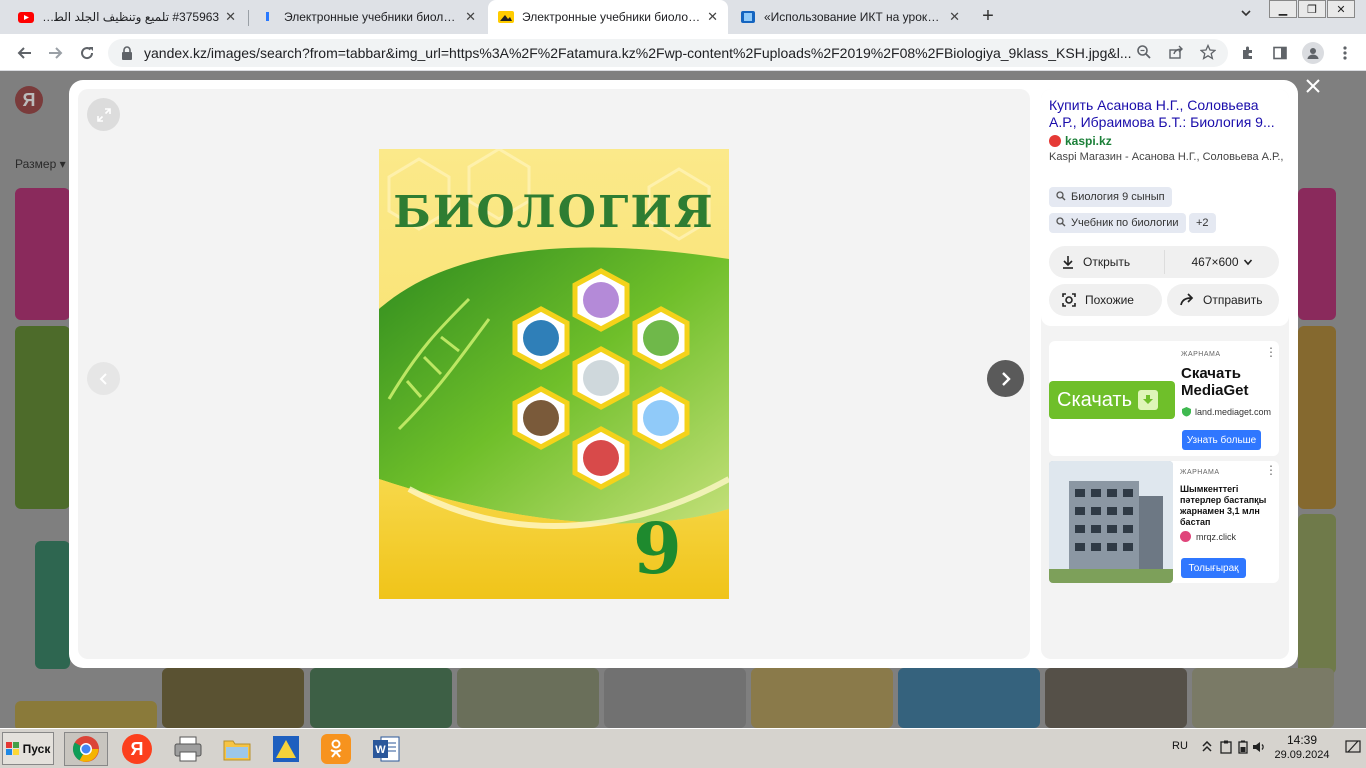 Image resolution: width=1366 pixels, height=768 pixels. What do you see at coordinates (386, 749) in the screenshot?
I see `word-taskbar-button: W` at bounding box center [386, 749].